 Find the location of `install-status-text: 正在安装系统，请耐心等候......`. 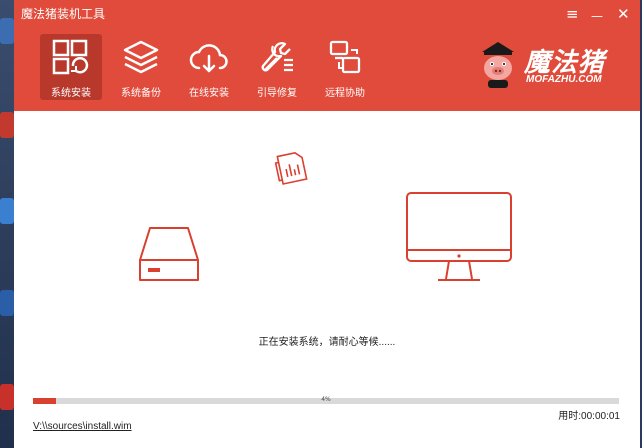

install-status-text: 正在安装系统，请耐心等候...... is located at coordinates (327, 342).